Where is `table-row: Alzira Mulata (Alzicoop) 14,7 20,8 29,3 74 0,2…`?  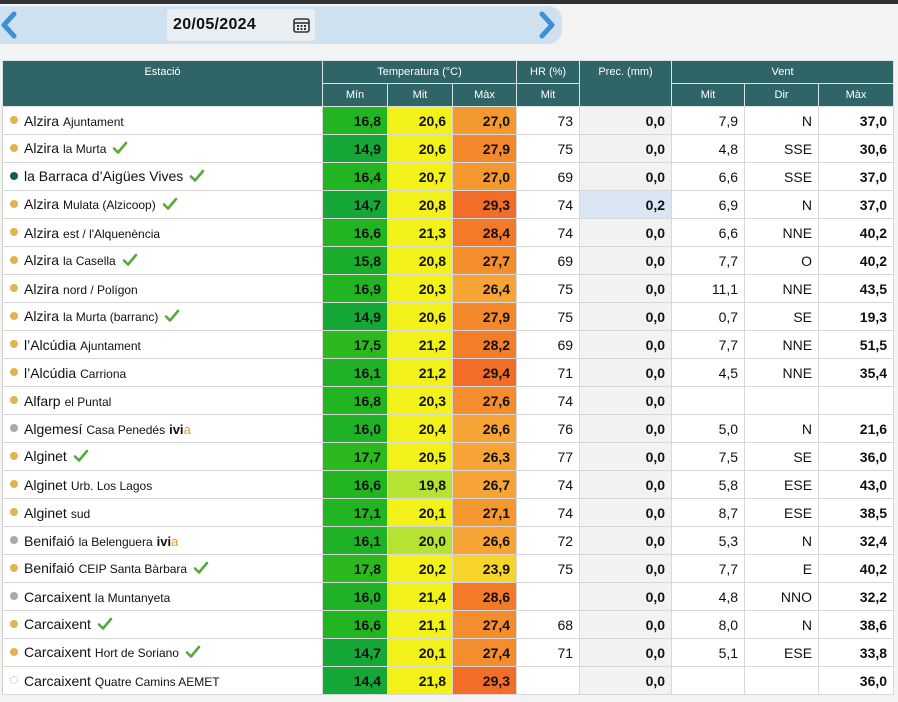 table-row: Alzira Mulata (Alzicoop) 14,7 20,8 29,3 74 0,2… is located at coordinates (448, 204).